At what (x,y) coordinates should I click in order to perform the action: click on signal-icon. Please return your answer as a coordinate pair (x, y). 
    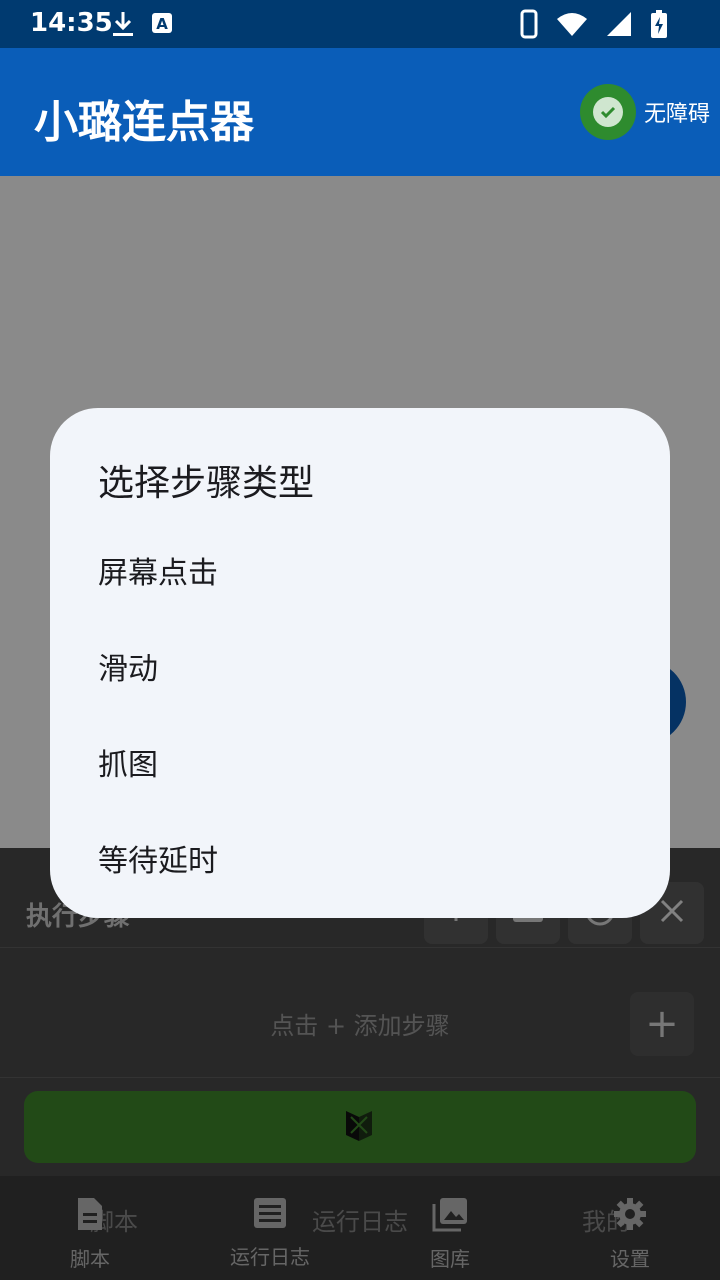
    Looking at the image, I should click on (619, 26).